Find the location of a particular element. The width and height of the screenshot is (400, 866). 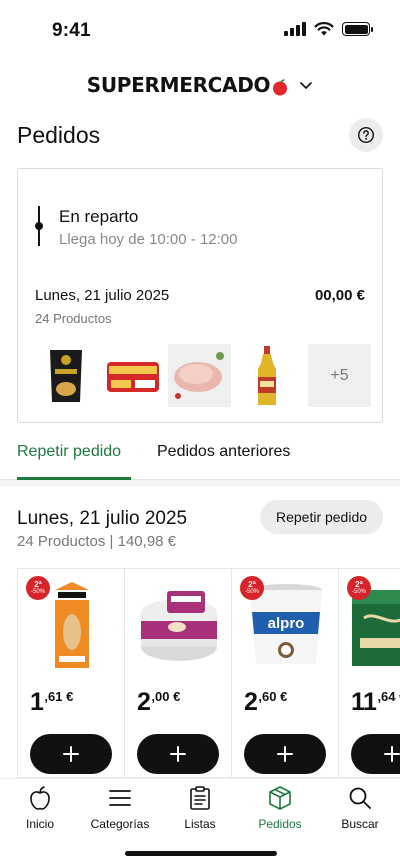

status-bar: 9:41 is located at coordinates (200, 30).